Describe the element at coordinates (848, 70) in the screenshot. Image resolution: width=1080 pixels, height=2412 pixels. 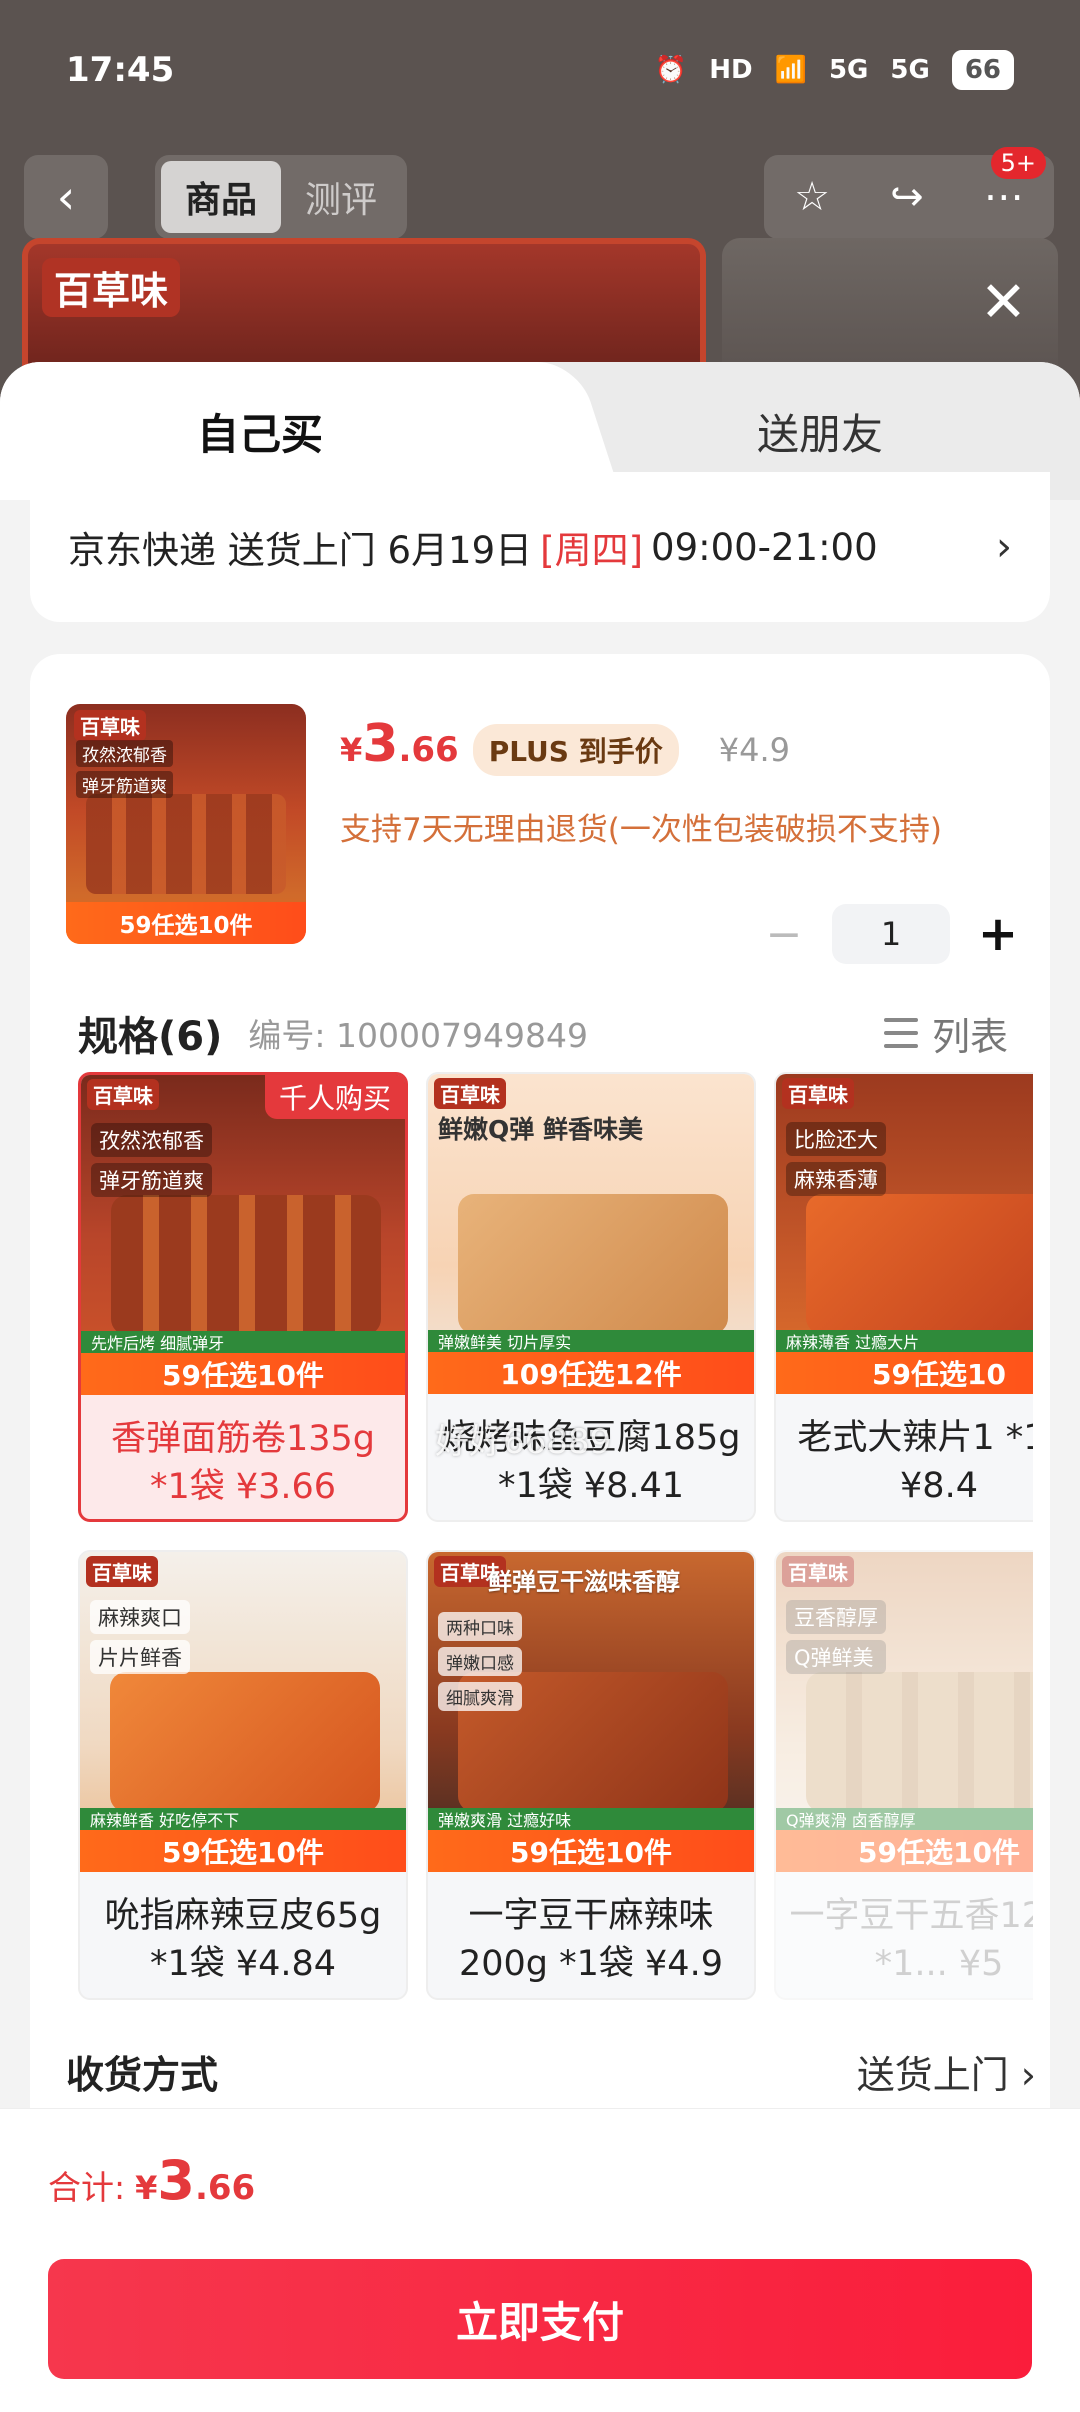
I see `signal-icon-1: 5G` at that location.